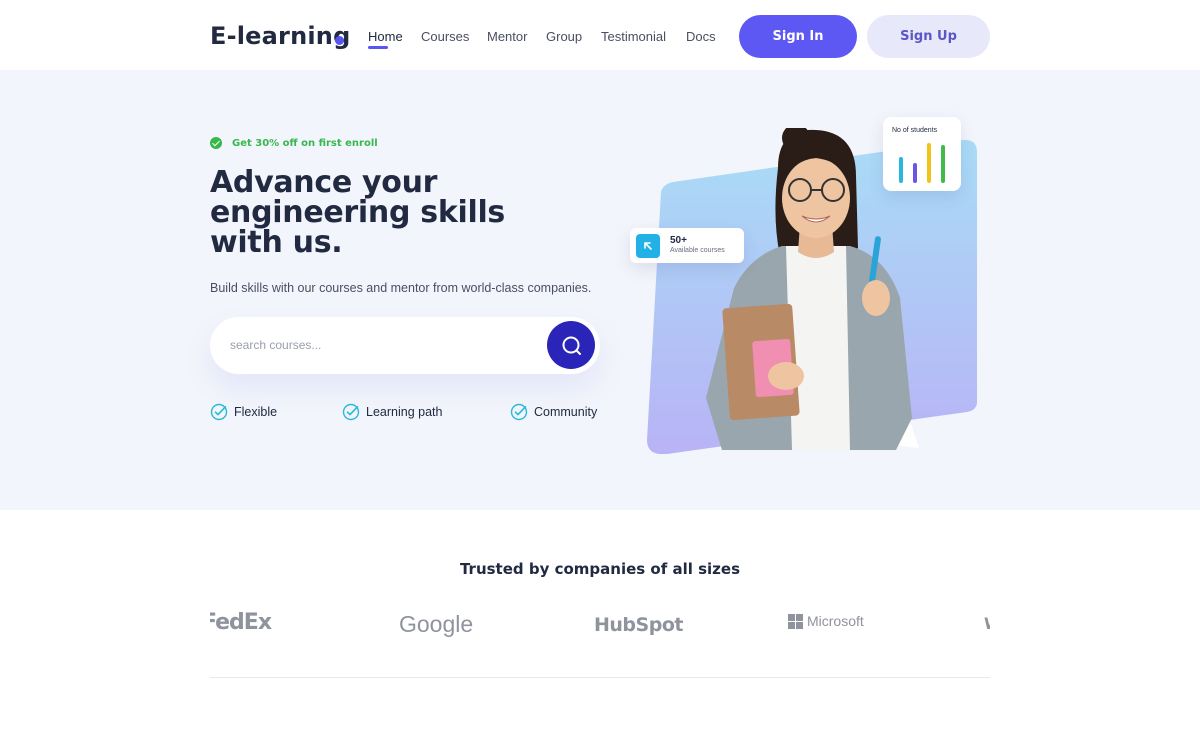 Image resolution: width=1200 pixels, height=736 pixels. I want to click on feature-learning-path: Learning path, so click(392, 412).